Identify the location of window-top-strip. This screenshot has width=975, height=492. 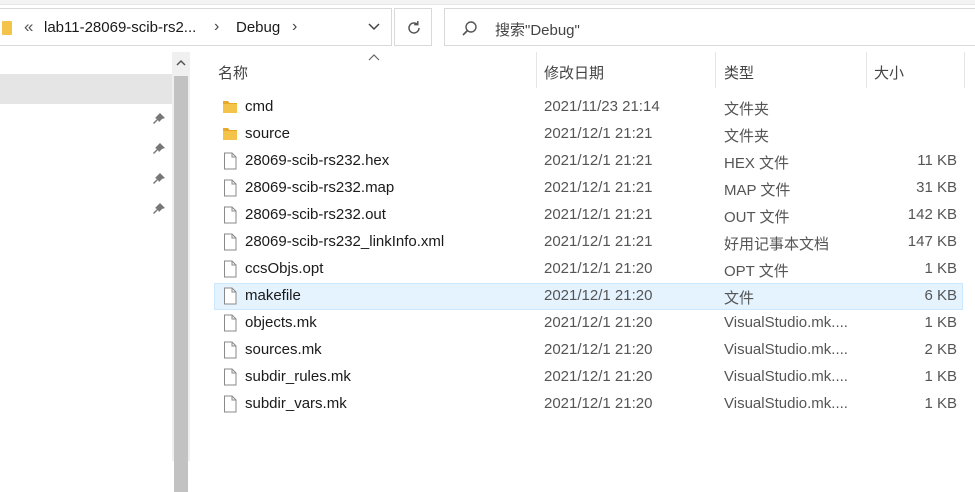
(487, 2).